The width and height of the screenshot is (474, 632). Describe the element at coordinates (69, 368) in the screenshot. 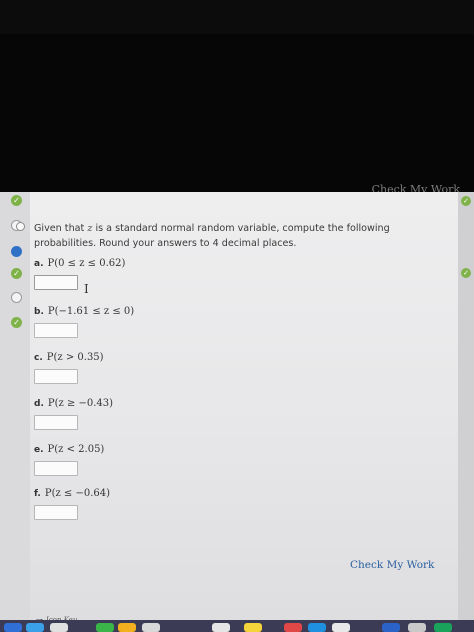

I see `part-c: c. P(z > 0.35)` at that location.